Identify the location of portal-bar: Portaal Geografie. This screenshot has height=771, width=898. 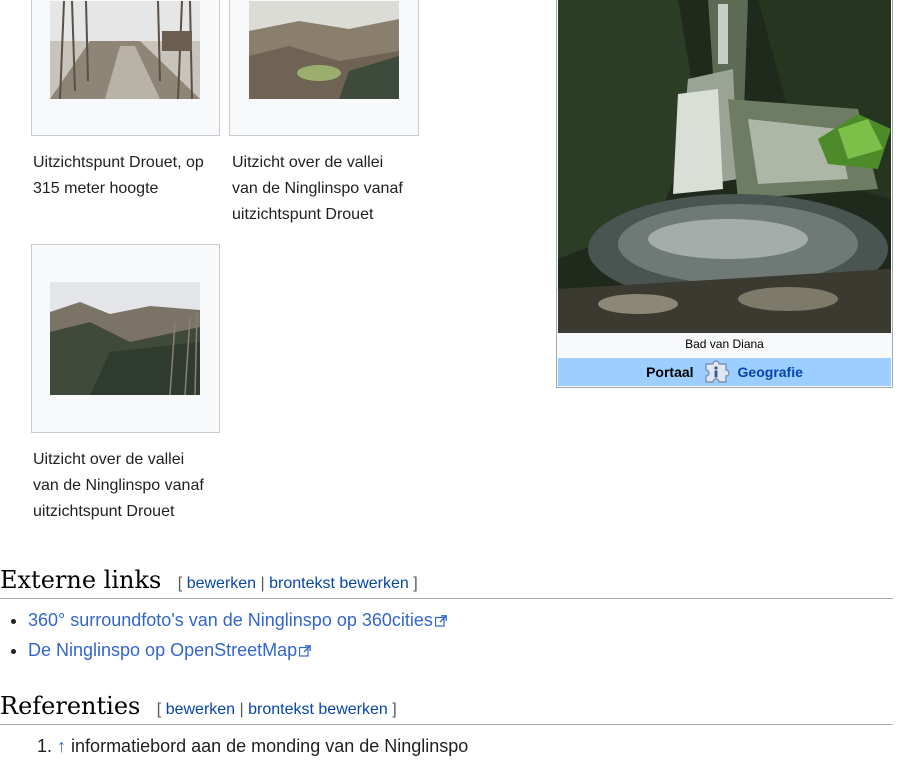
(724, 372).